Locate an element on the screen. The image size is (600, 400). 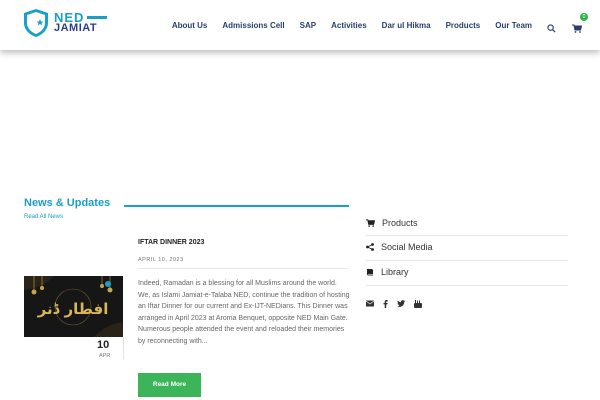
post-divider is located at coordinates (243, 268).